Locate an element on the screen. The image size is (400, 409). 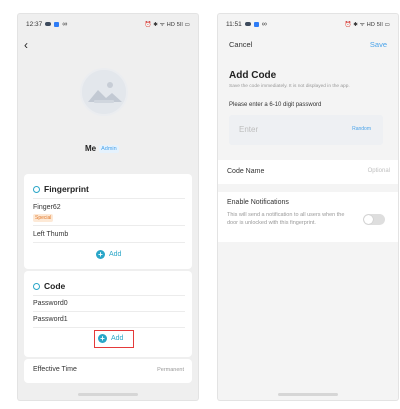
notifications-label: Enable Notifications is located at coordinates (258, 202).